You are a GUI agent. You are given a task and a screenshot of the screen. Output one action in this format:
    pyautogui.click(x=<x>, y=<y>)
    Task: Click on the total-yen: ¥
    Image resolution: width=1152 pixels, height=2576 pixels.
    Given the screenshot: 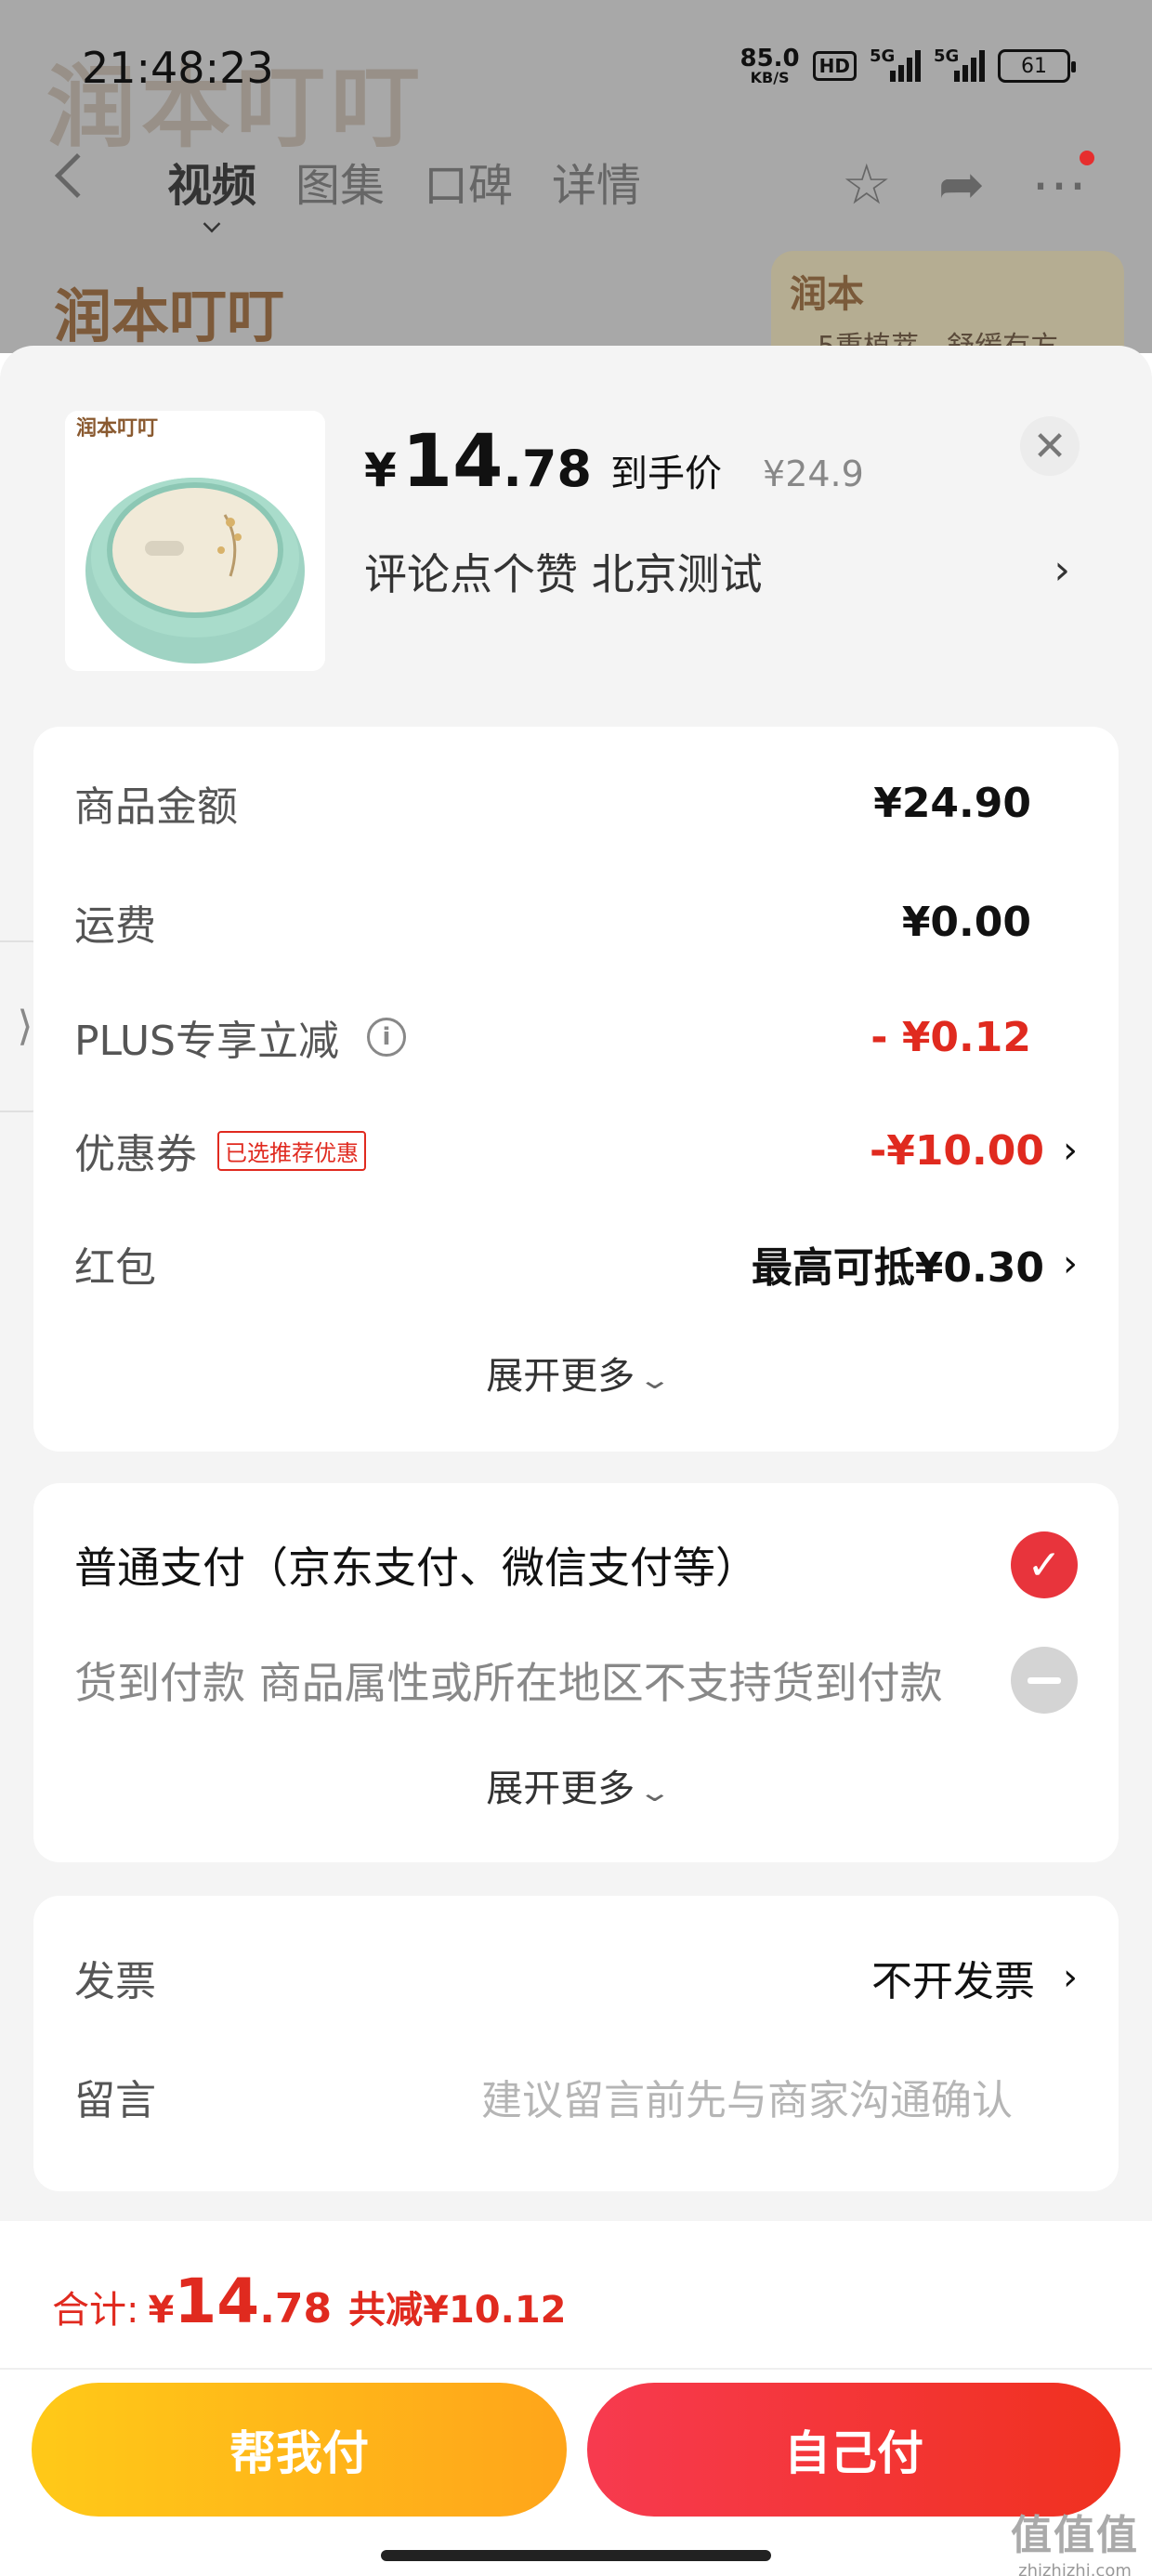 What is the action you would take?
    pyautogui.click(x=161, y=2310)
    